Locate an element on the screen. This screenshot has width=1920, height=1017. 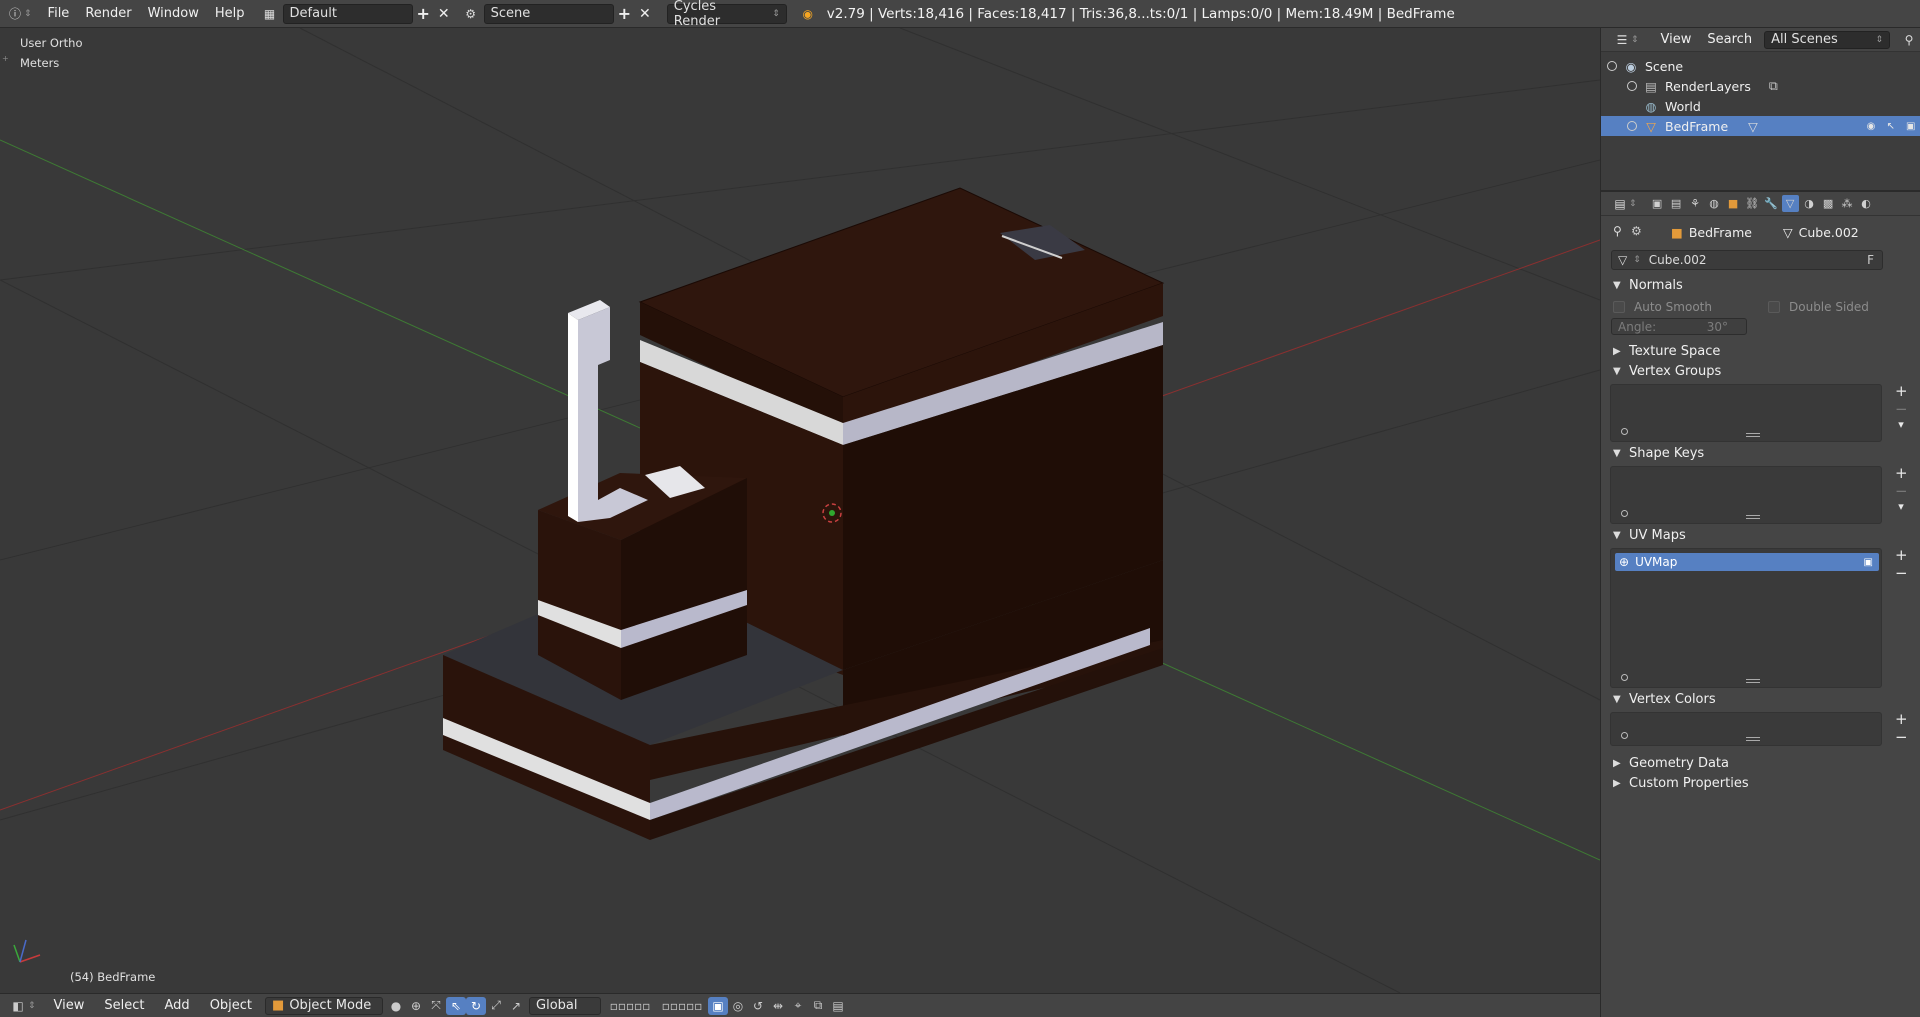
rotate-manipulator-icon: ↻ is located at coordinates (476, 1005).